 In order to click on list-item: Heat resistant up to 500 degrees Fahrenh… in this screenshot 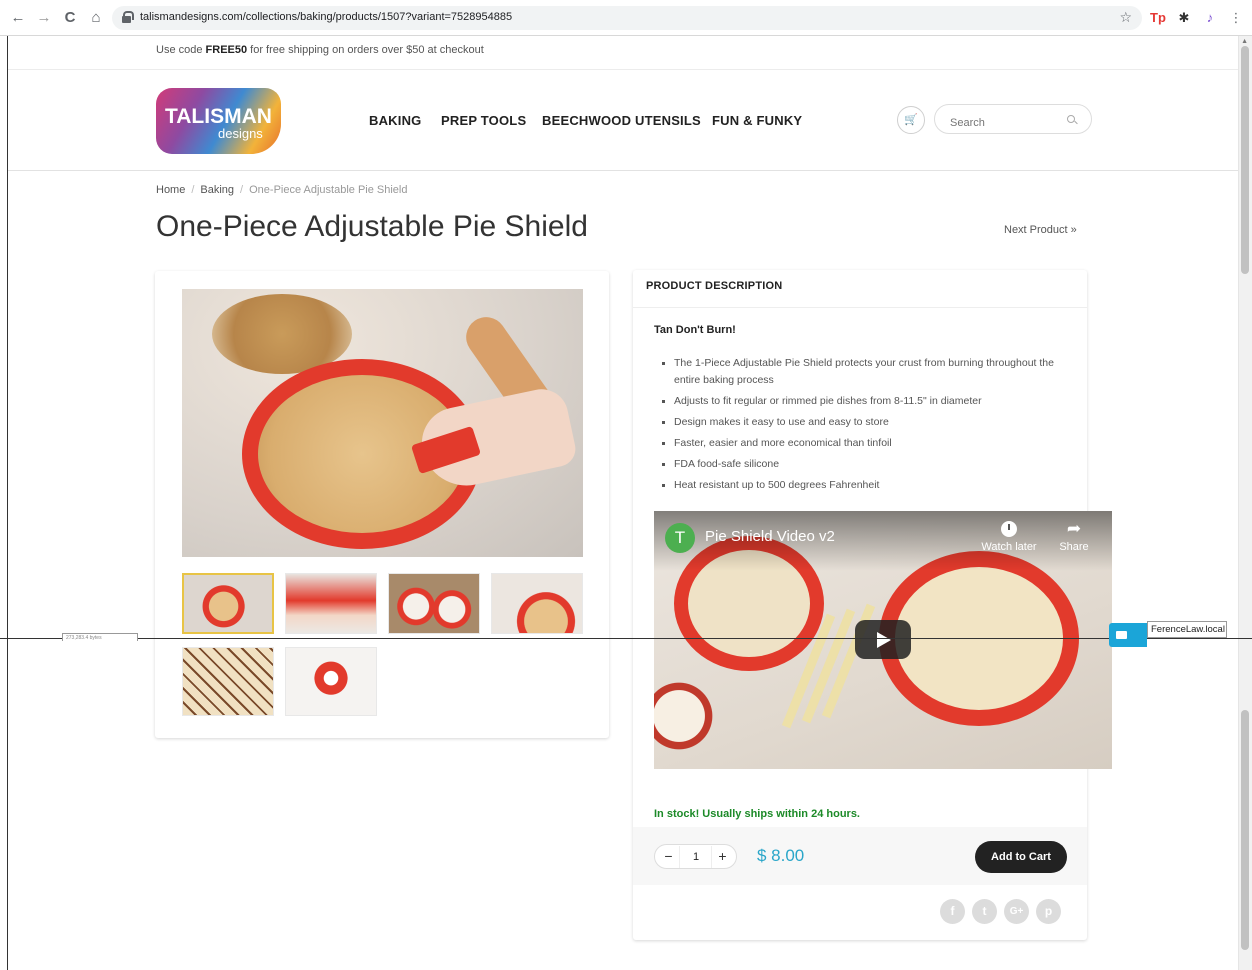, I will do `click(867, 485)`.